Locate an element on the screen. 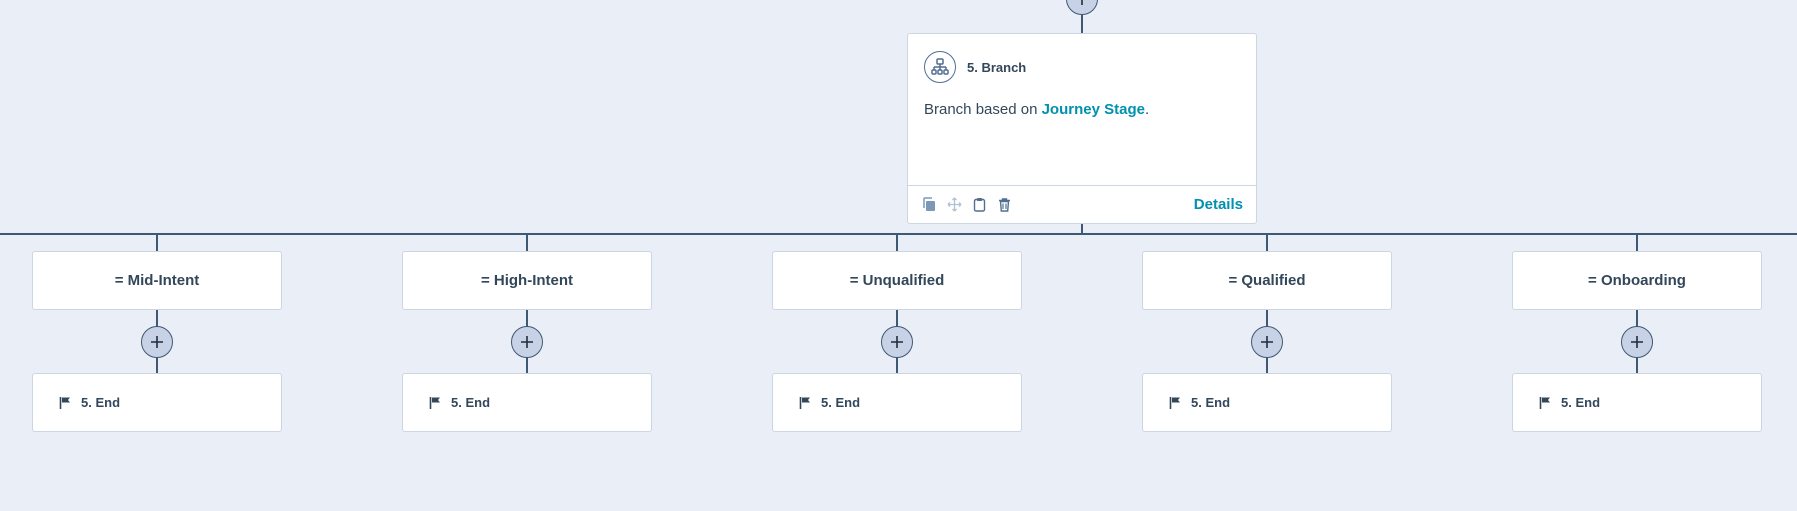 The width and height of the screenshot is (1797, 511). condition-label: = High-Intent is located at coordinates (527, 280).